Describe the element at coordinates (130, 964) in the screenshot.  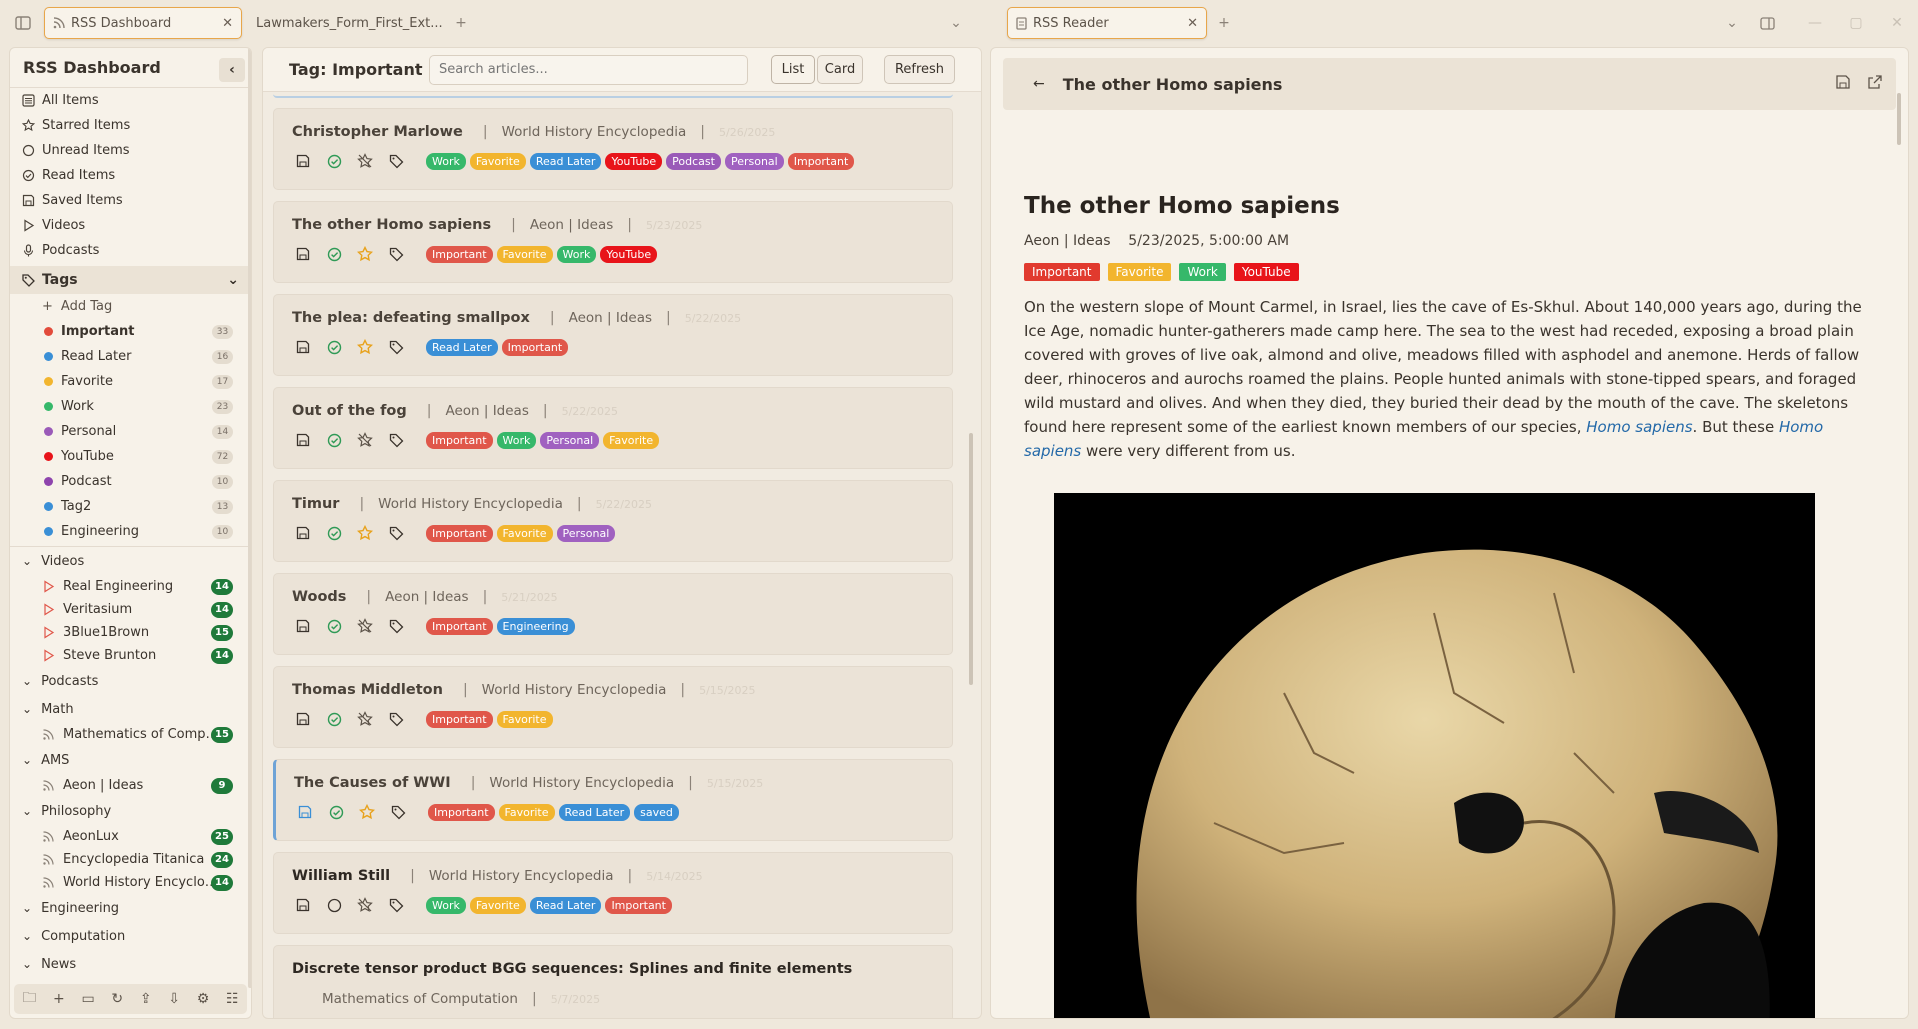
I see `folder-news: ⌄ News` at that location.